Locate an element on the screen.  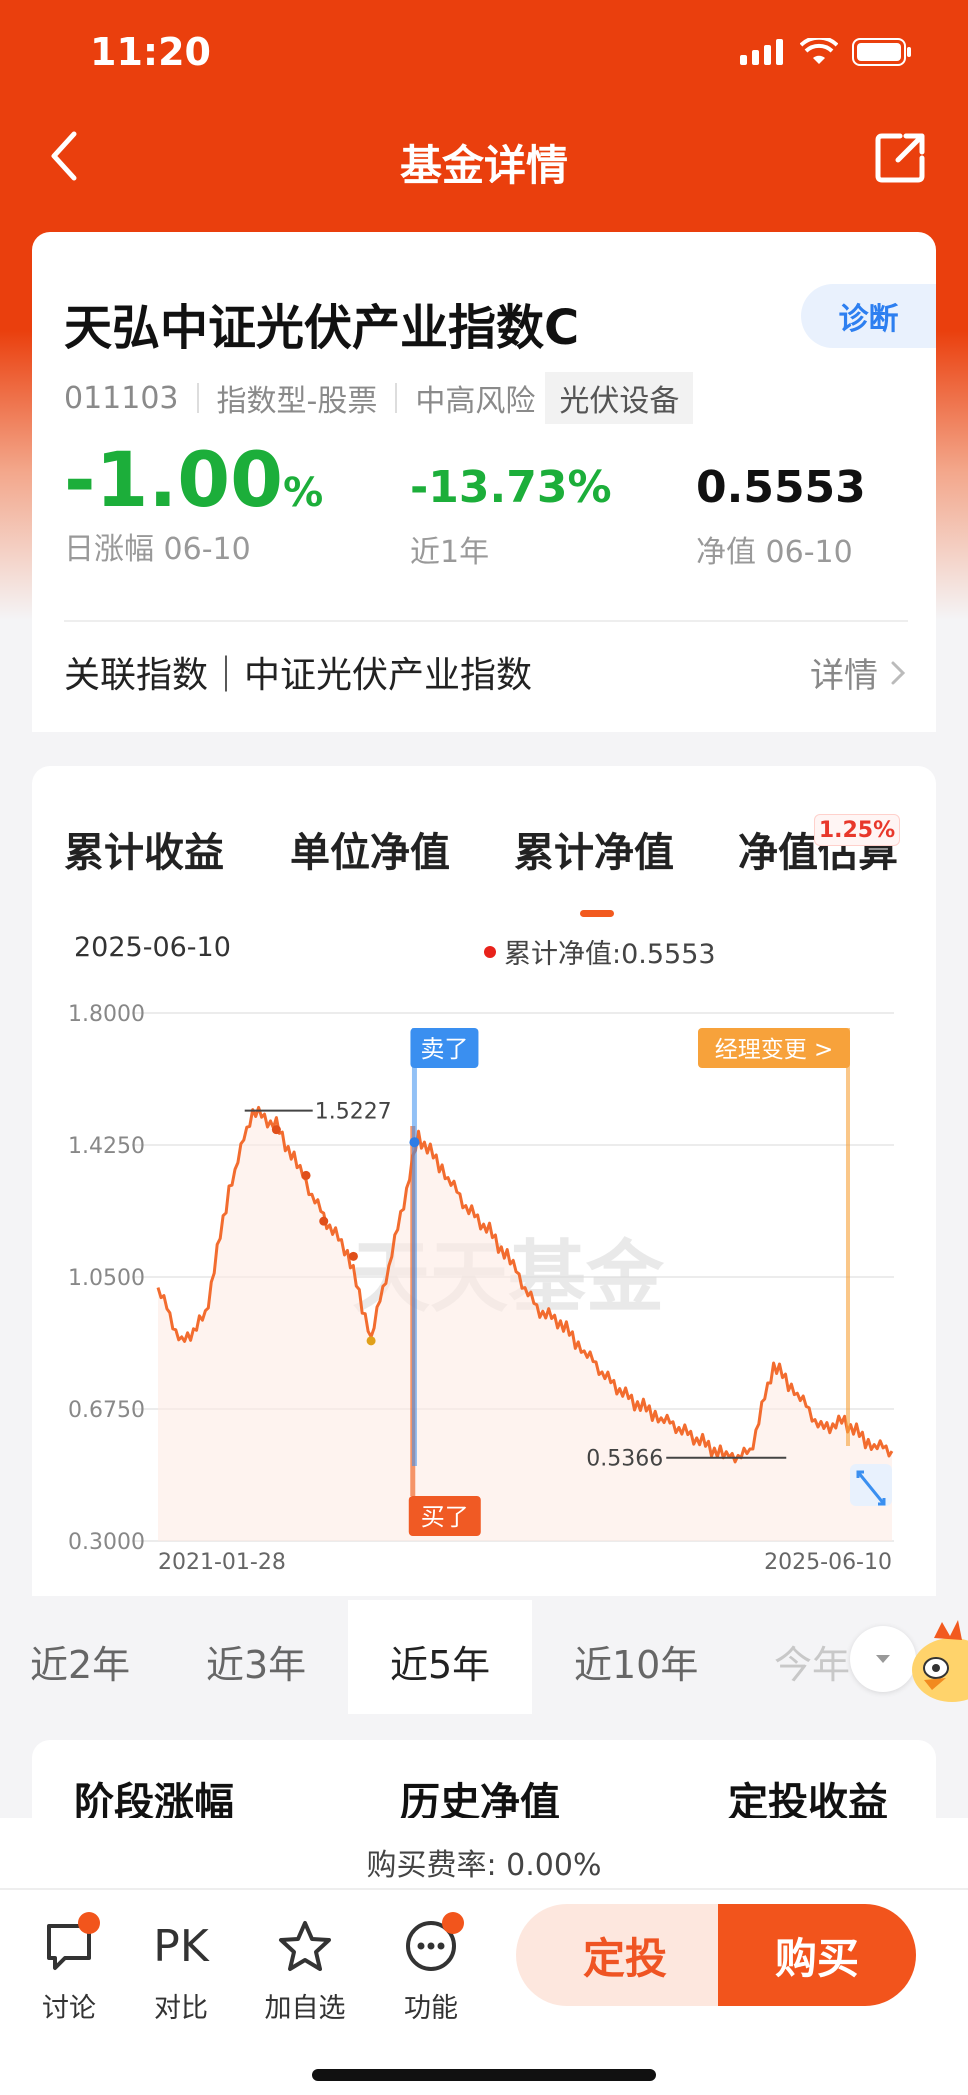
daily-change-unit: % is located at coordinates (303, 493).